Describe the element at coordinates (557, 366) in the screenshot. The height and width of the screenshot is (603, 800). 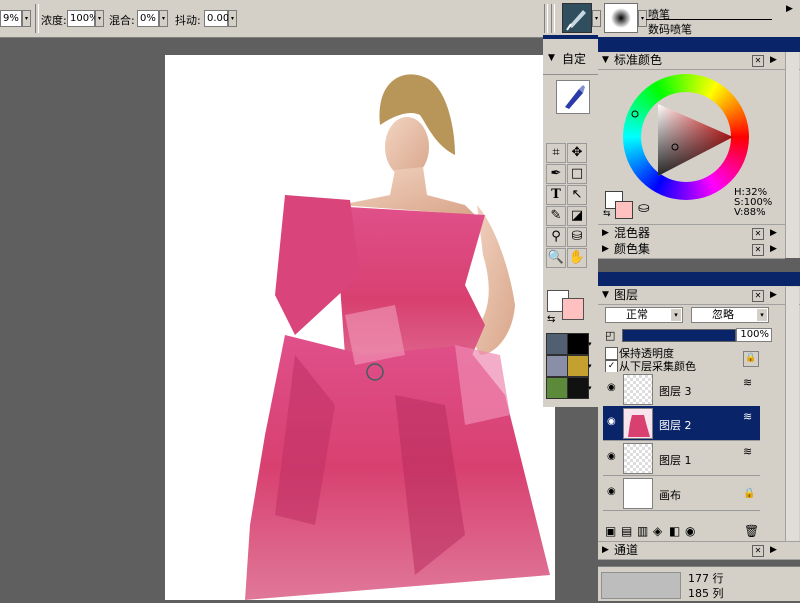
I see `gradient-library-icon` at that location.